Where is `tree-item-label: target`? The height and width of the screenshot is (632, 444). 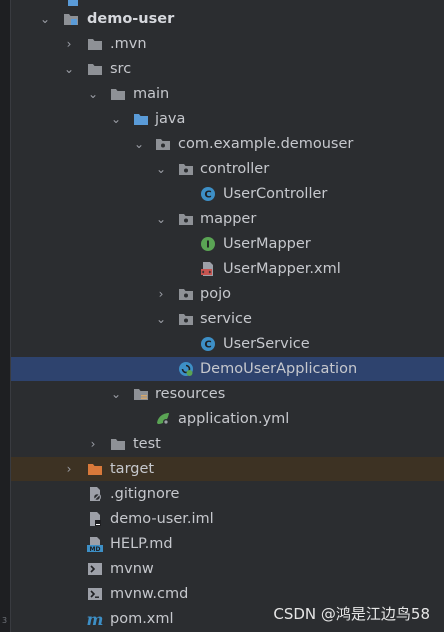
tree-item-label: target is located at coordinates (132, 469).